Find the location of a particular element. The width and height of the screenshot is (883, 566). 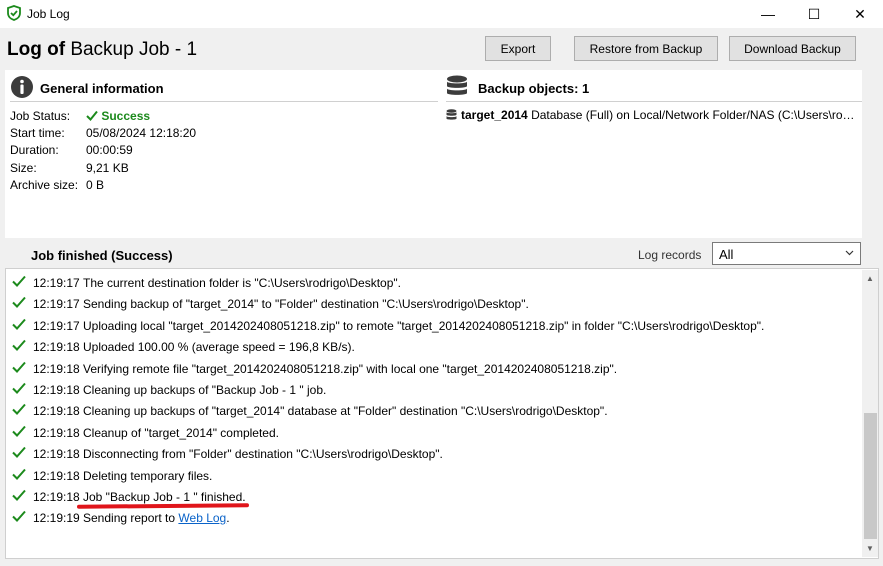

chevron-down-icon is located at coordinates (849, 253).